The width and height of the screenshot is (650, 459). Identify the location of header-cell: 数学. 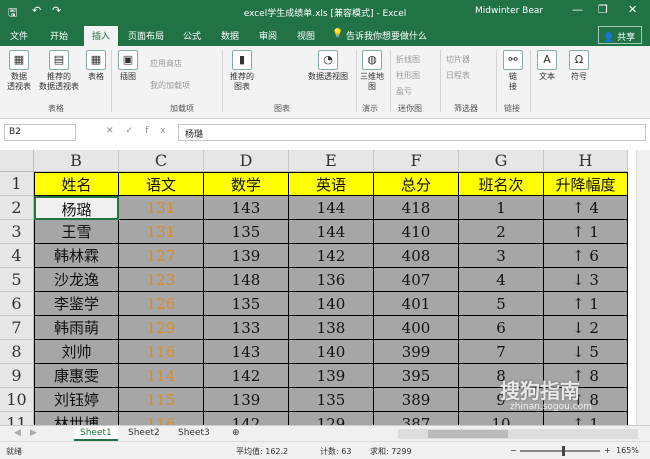
(246, 184).